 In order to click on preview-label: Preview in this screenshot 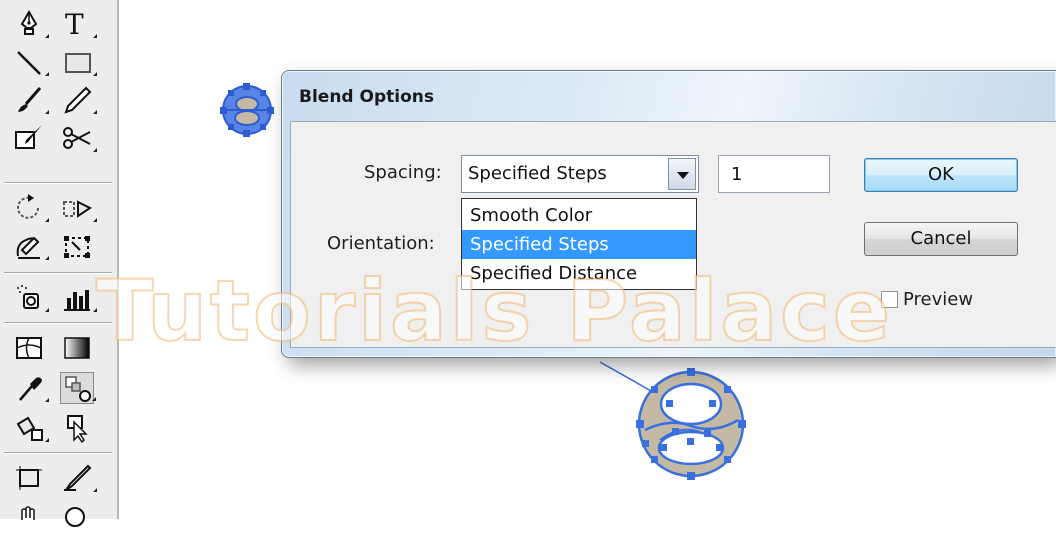, I will do `click(938, 299)`.